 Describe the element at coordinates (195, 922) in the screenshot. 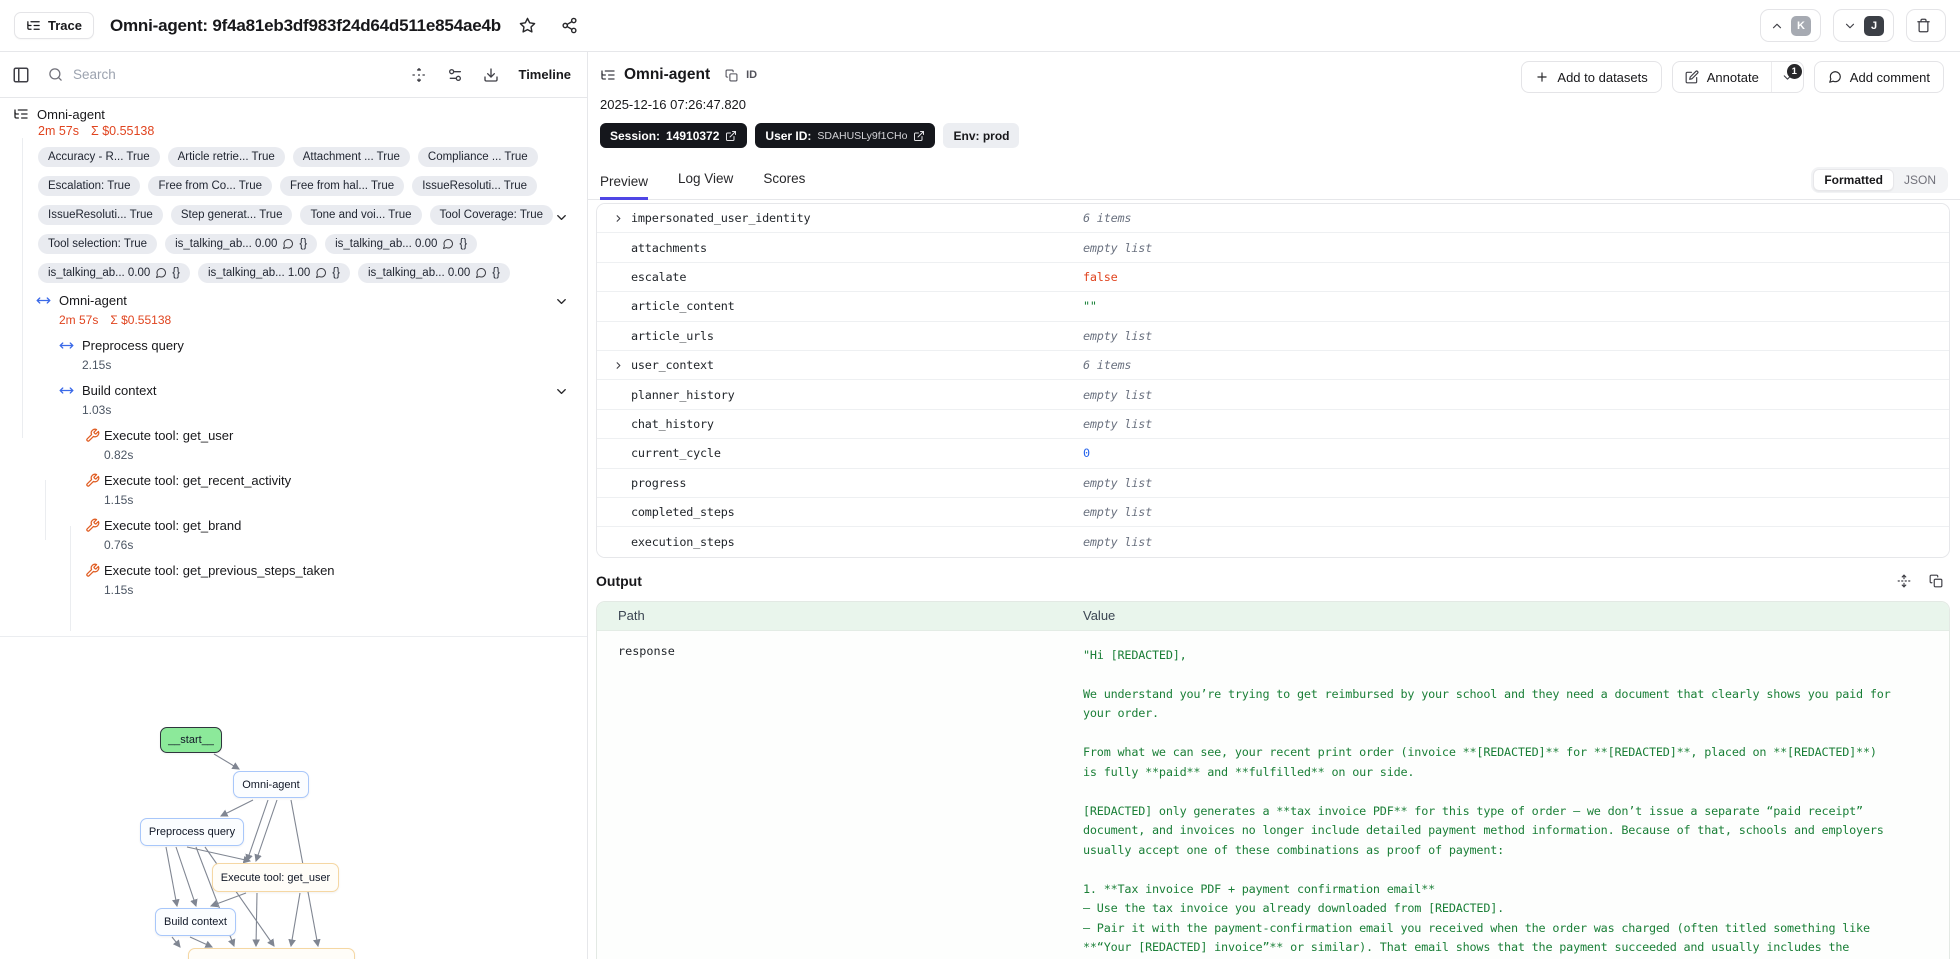

I see `graph-node-build-context: Build context` at that location.